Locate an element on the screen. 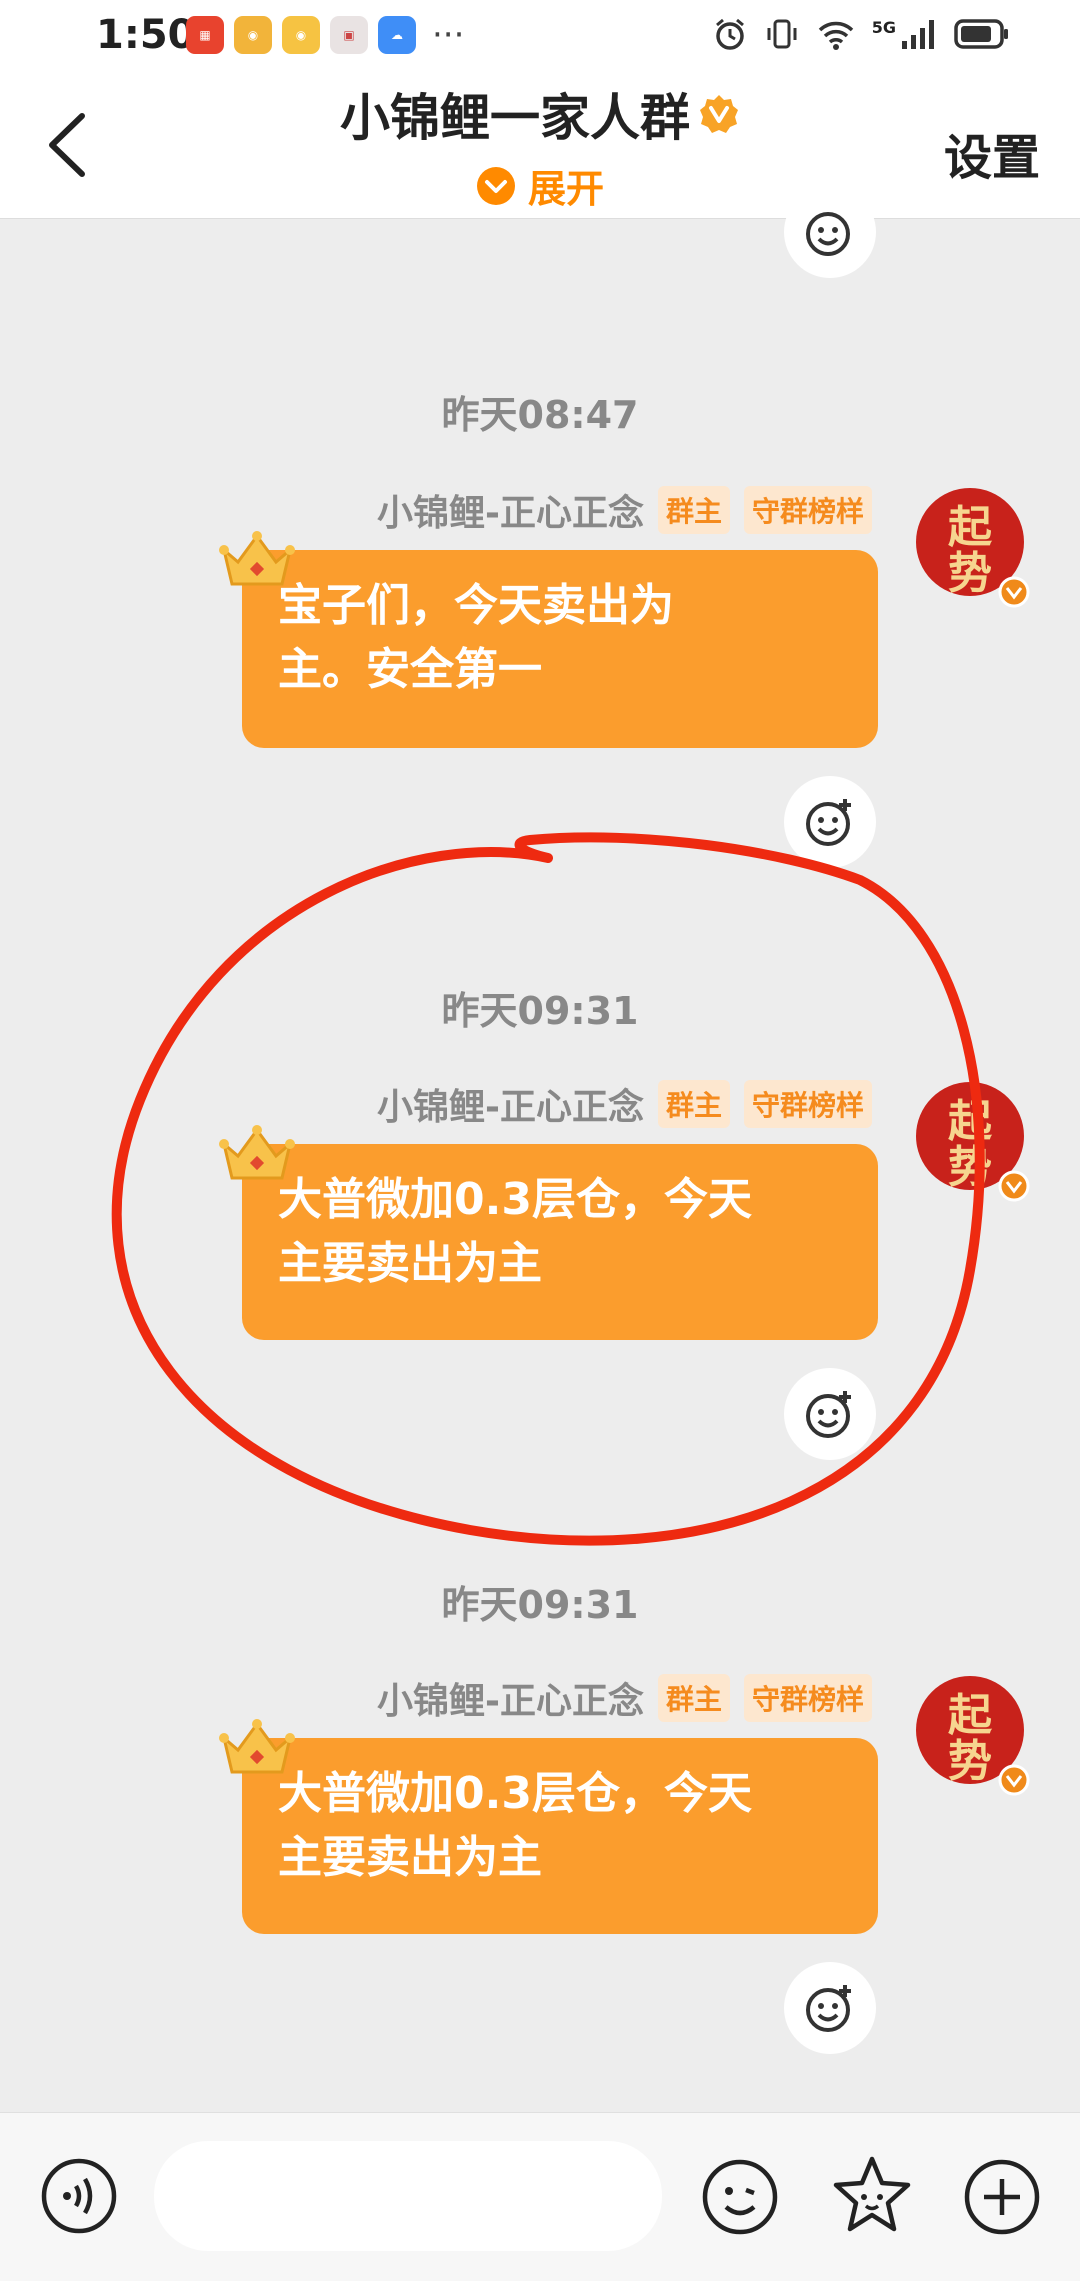 This screenshot has width=1080, height=2281. wifi-icon is located at coordinates (835, 35).